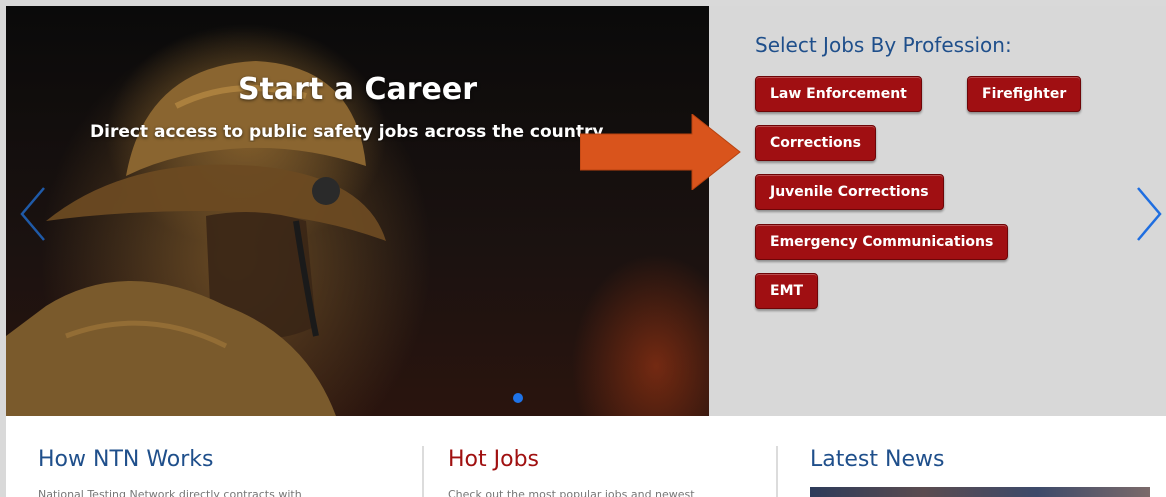 The height and width of the screenshot is (497, 1166). Describe the element at coordinates (1149, 214) in the screenshot. I see `chevron-right-icon` at that location.